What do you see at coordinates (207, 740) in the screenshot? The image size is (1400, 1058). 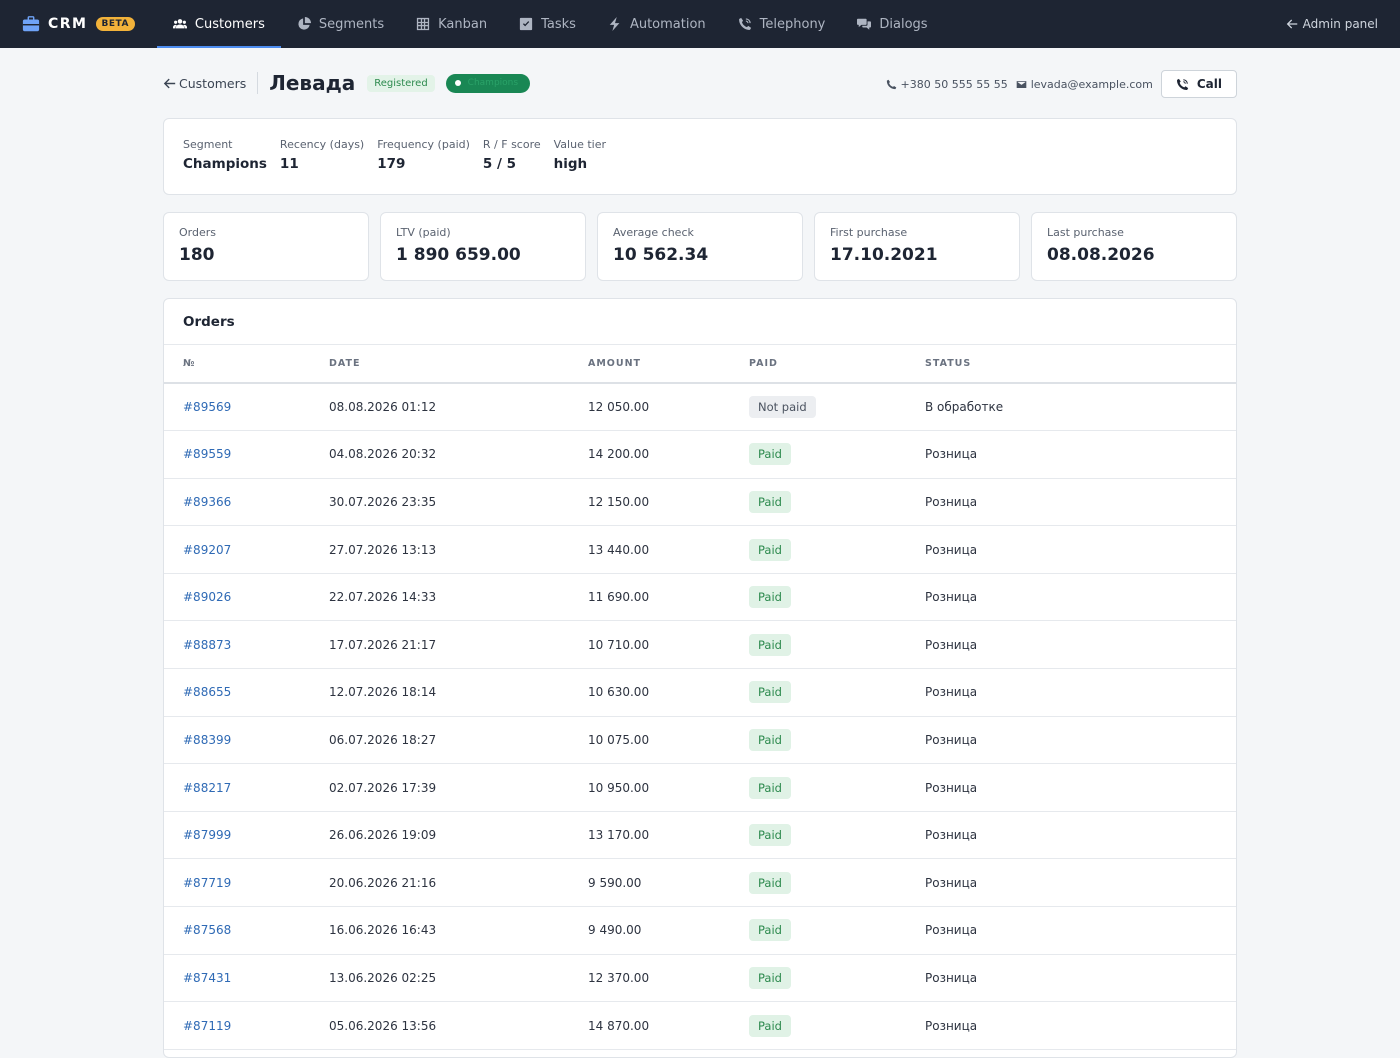 I see `order-link: #88399` at bounding box center [207, 740].